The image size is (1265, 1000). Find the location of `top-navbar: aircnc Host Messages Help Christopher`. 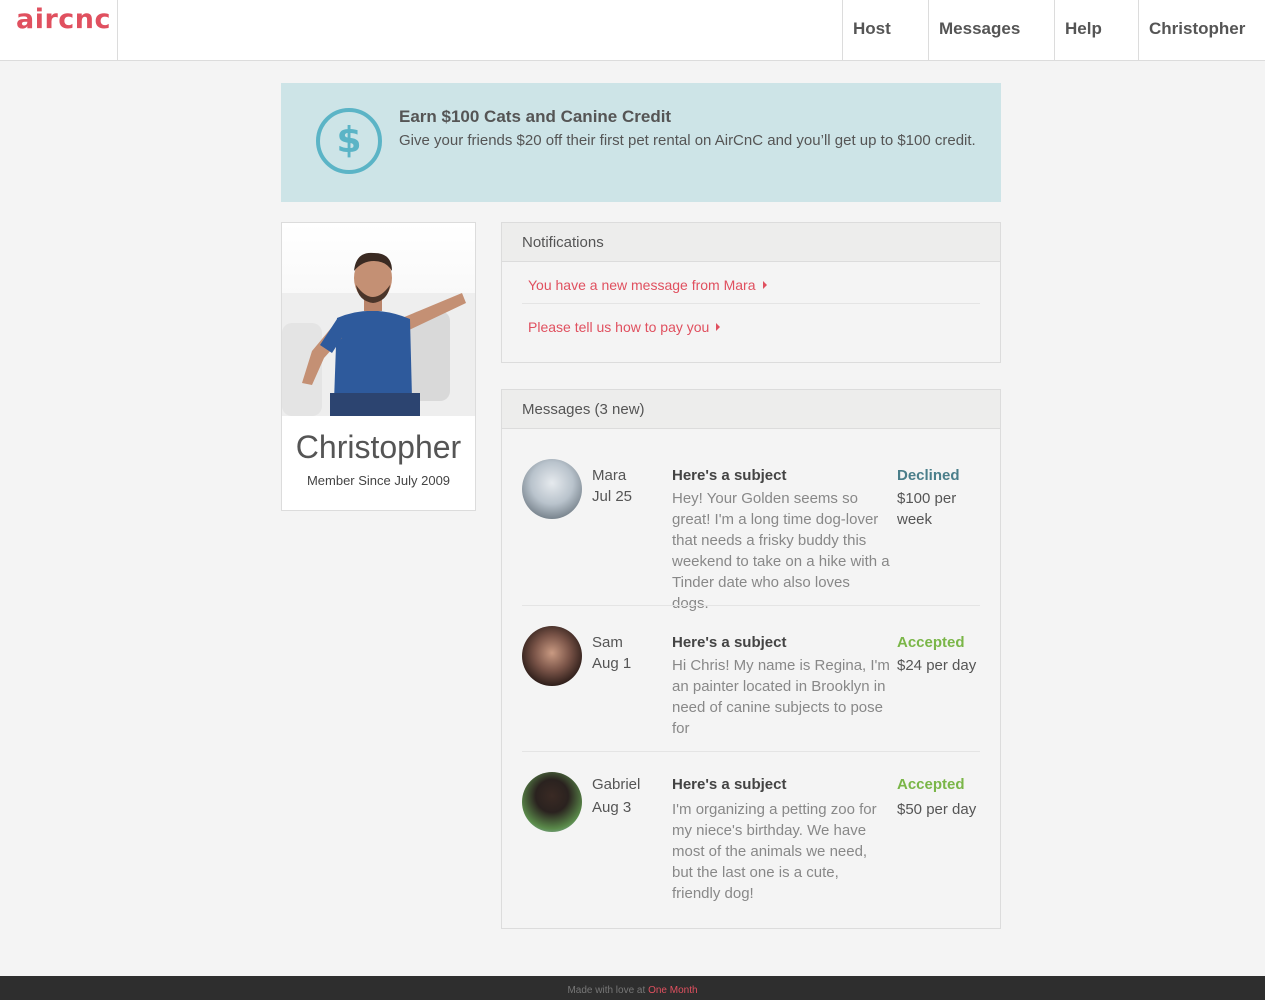

top-navbar: aircnc Host Messages Help Christopher is located at coordinates (632, 30).